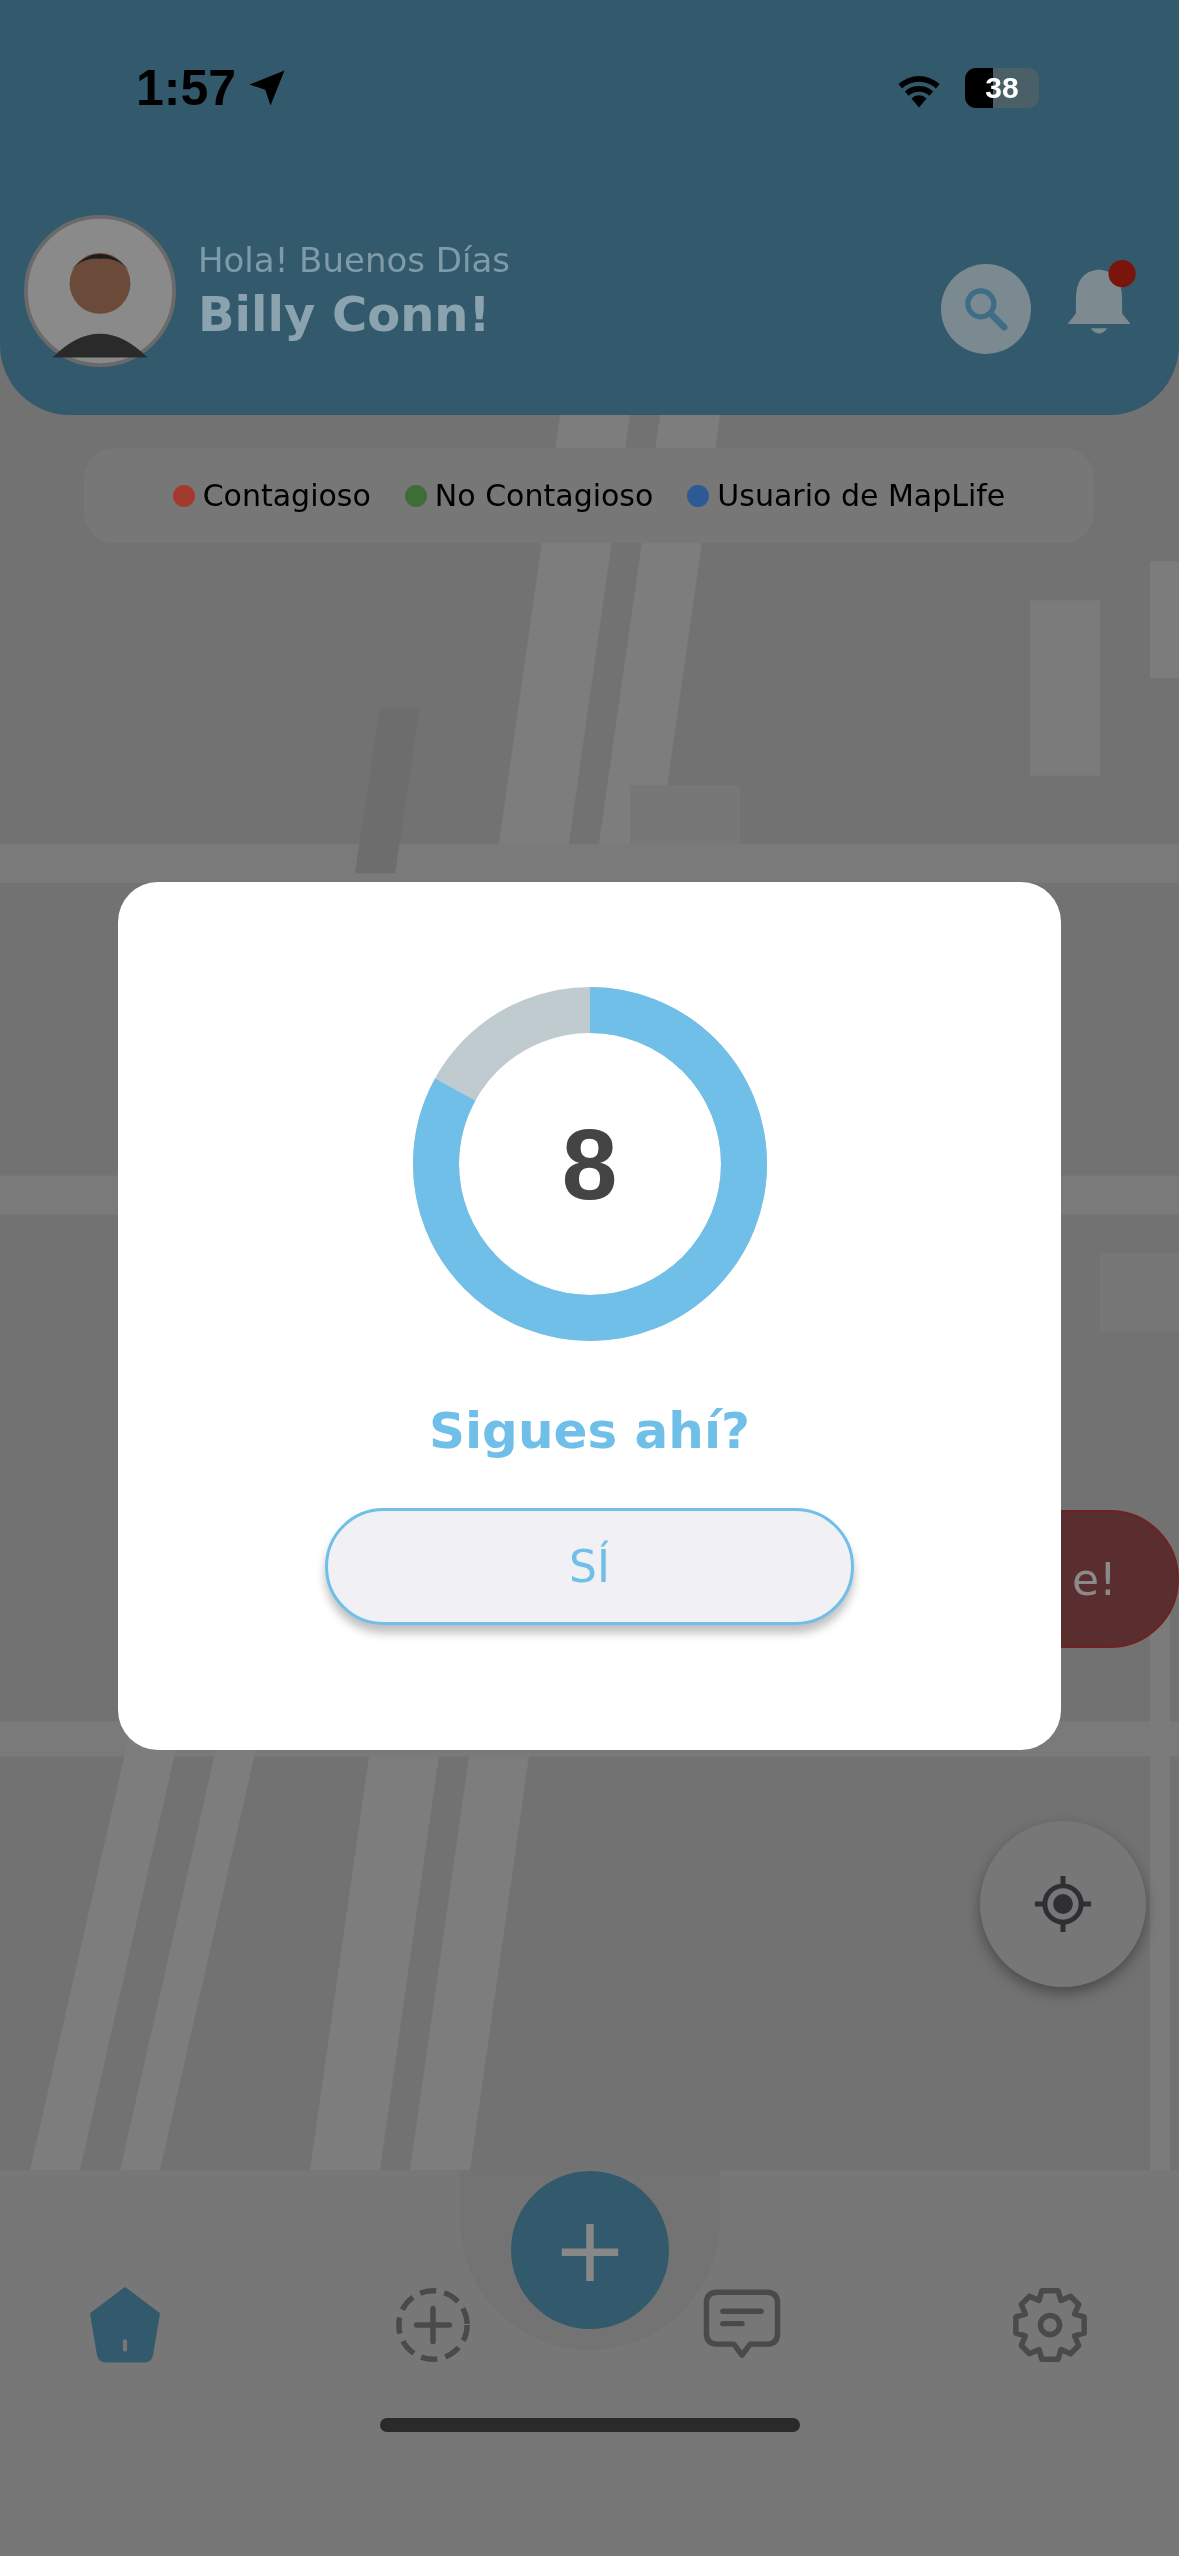  I want to click on status-time: 1:57, so click(186, 87).